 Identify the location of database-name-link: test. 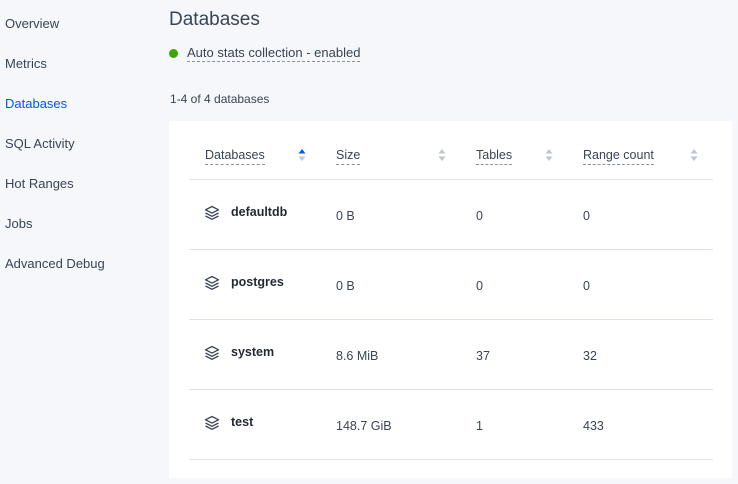
(242, 422).